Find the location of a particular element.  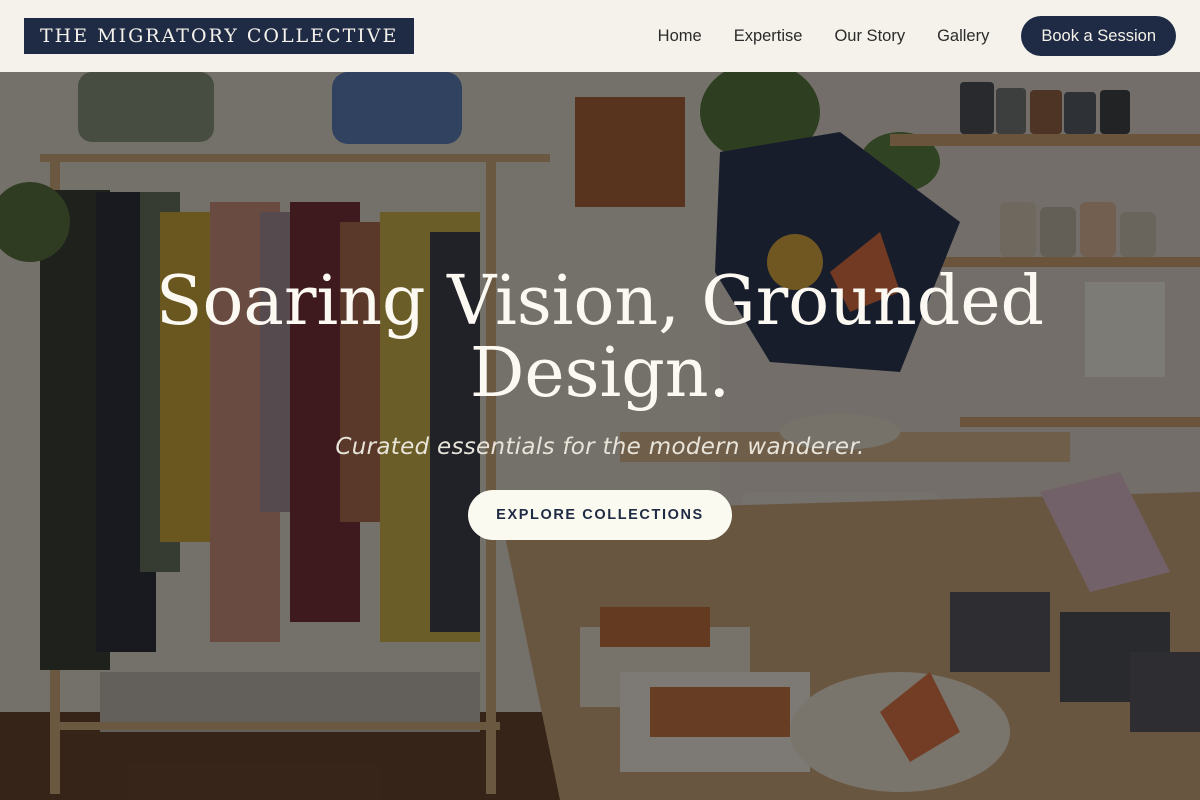

nav-link-our-story: Our Story is located at coordinates (869, 36).